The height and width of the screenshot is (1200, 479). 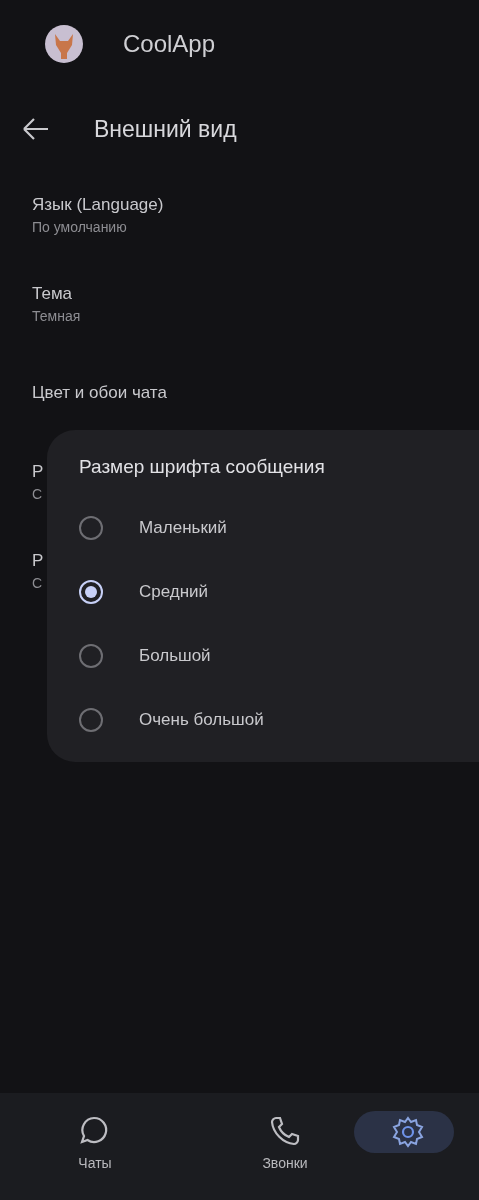 What do you see at coordinates (64, 44) in the screenshot?
I see `avatar-icon` at bounding box center [64, 44].